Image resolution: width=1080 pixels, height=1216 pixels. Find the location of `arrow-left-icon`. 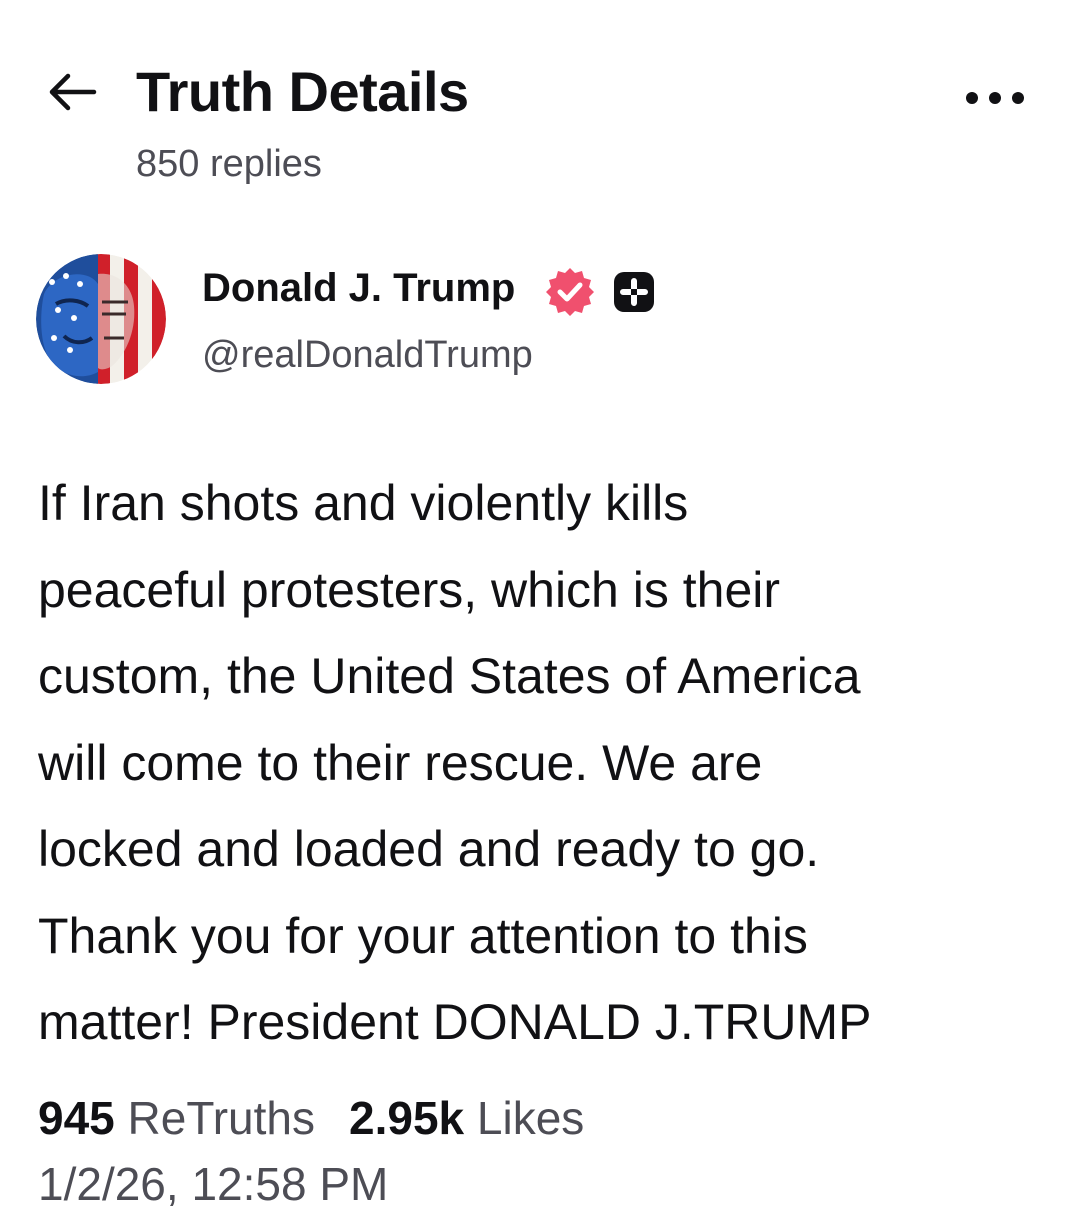

arrow-left-icon is located at coordinates (73, 92).